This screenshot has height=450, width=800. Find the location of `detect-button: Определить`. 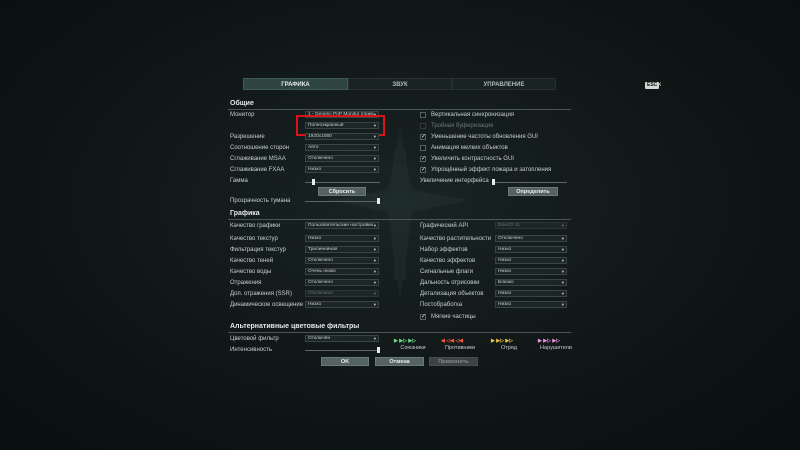

detect-button: Определить is located at coordinates (533, 191).